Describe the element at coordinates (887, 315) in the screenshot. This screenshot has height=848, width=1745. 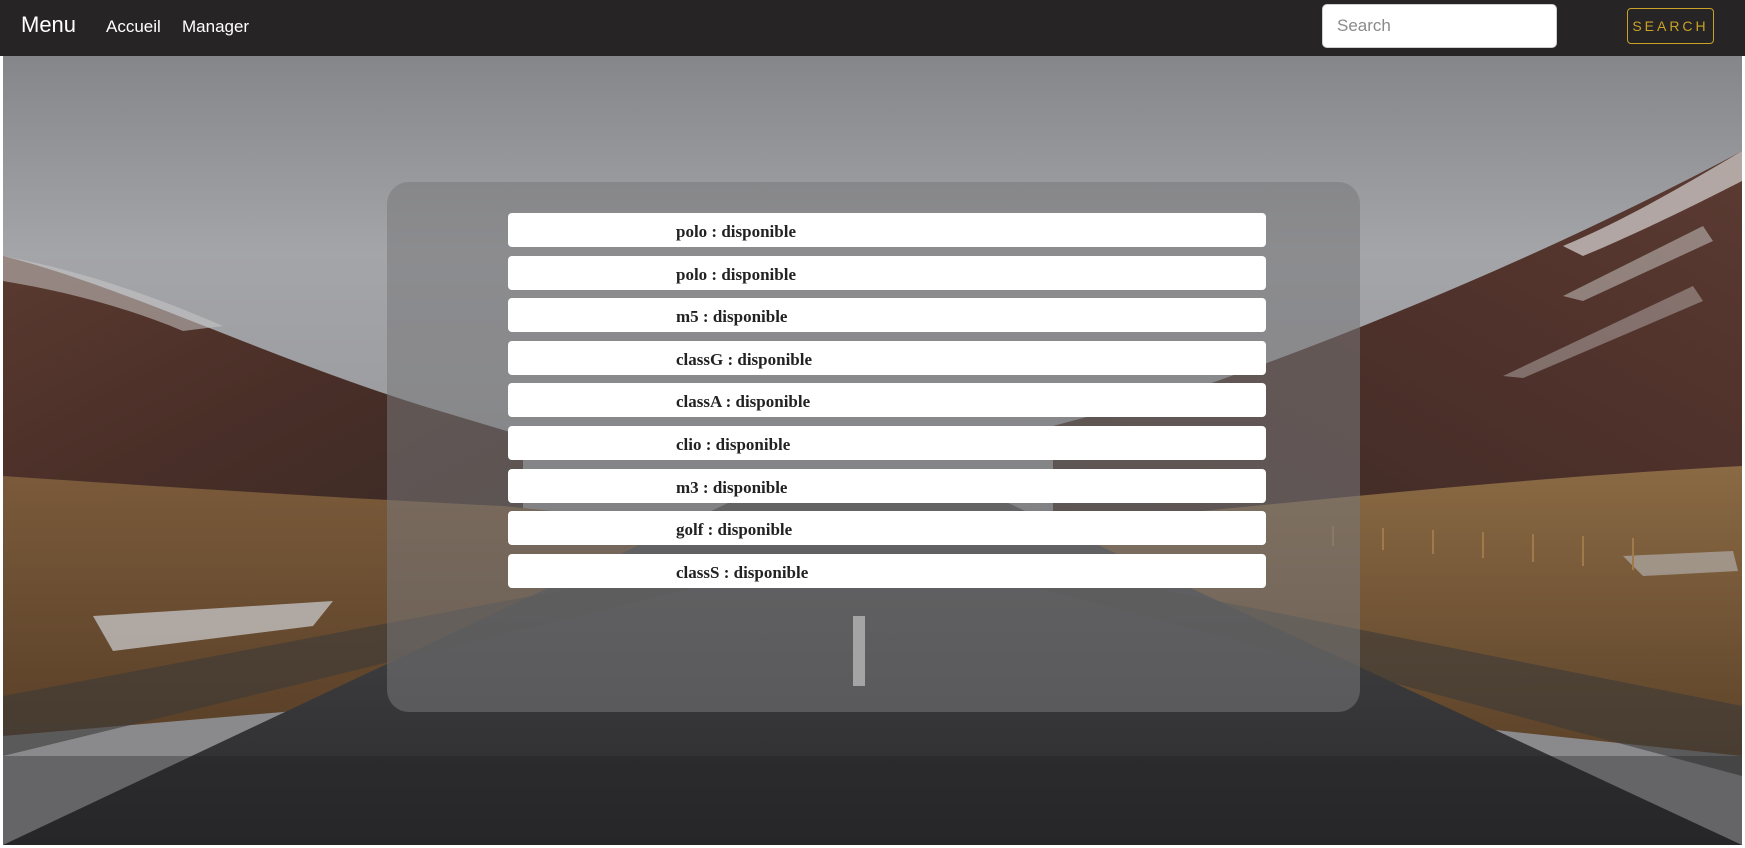
I see `car-list-item: m5 : disponible` at that location.